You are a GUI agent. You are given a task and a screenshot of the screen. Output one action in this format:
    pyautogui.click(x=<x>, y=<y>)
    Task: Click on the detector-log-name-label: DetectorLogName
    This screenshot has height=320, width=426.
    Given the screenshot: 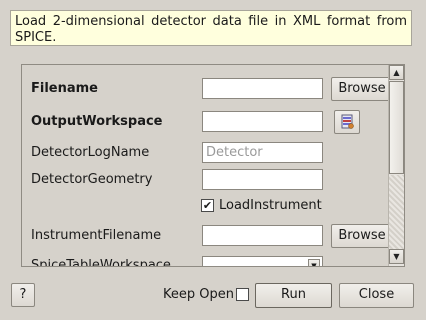 What is the action you would take?
    pyautogui.click(x=90, y=152)
    